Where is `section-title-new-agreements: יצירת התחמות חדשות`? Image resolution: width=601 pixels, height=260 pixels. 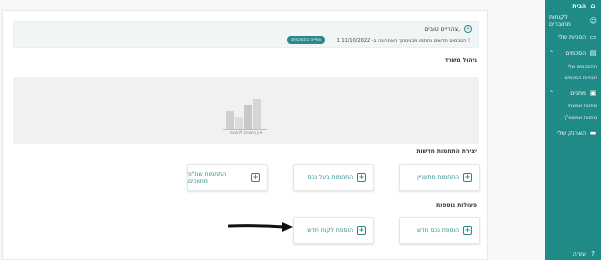
section-title-new-agreements: יצירת התחמות חדשות is located at coordinates (446, 151).